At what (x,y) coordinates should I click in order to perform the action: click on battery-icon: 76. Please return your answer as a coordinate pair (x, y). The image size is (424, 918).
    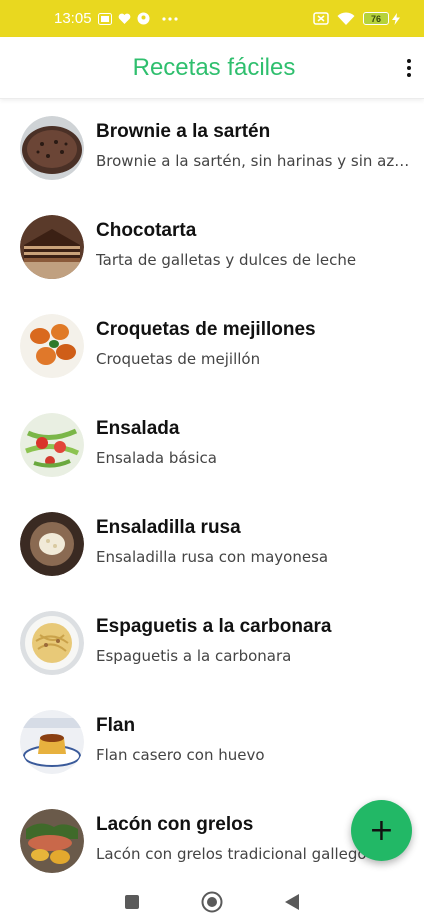
    Looking at the image, I should click on (376, 18).